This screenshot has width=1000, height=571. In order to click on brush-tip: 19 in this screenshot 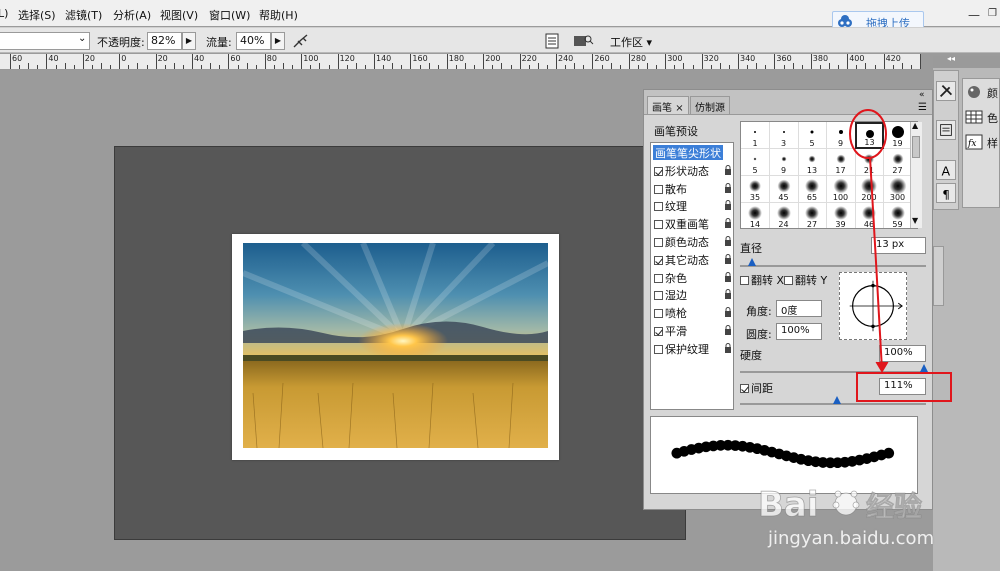, I will do `click(898, 135)`.